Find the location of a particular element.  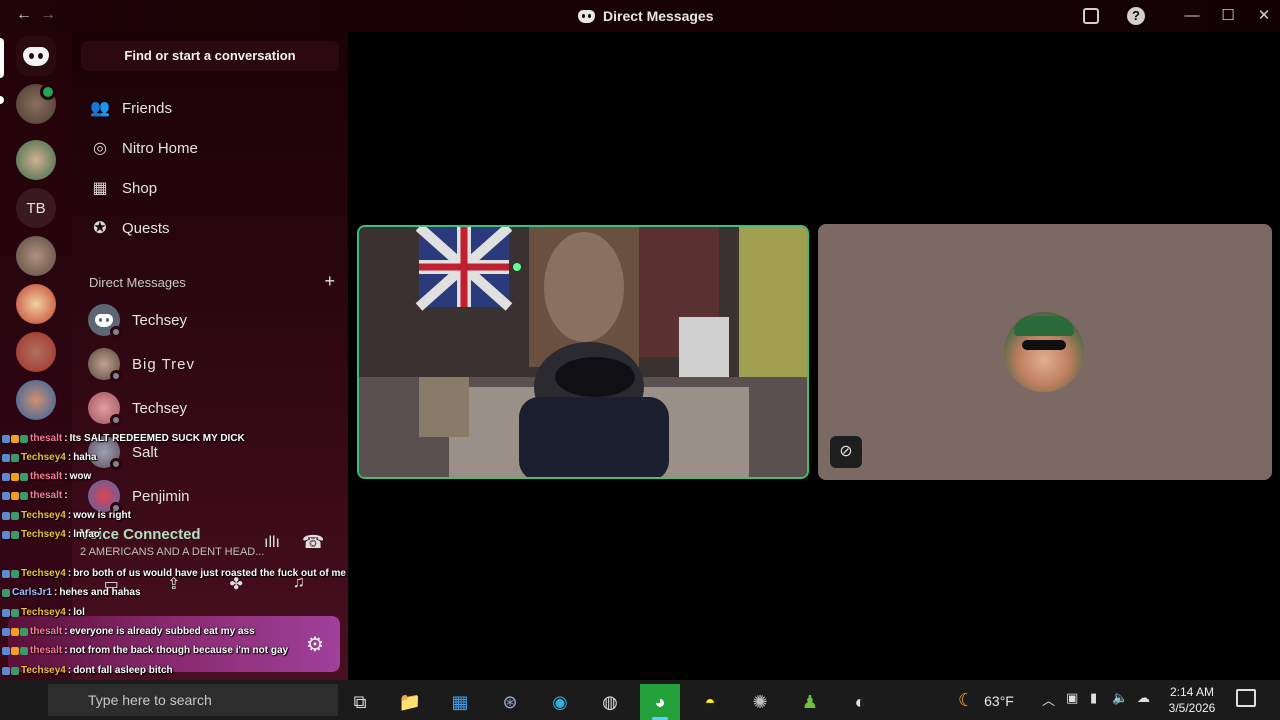

chess-icon: ♟ is located at coordinates (810, 702).